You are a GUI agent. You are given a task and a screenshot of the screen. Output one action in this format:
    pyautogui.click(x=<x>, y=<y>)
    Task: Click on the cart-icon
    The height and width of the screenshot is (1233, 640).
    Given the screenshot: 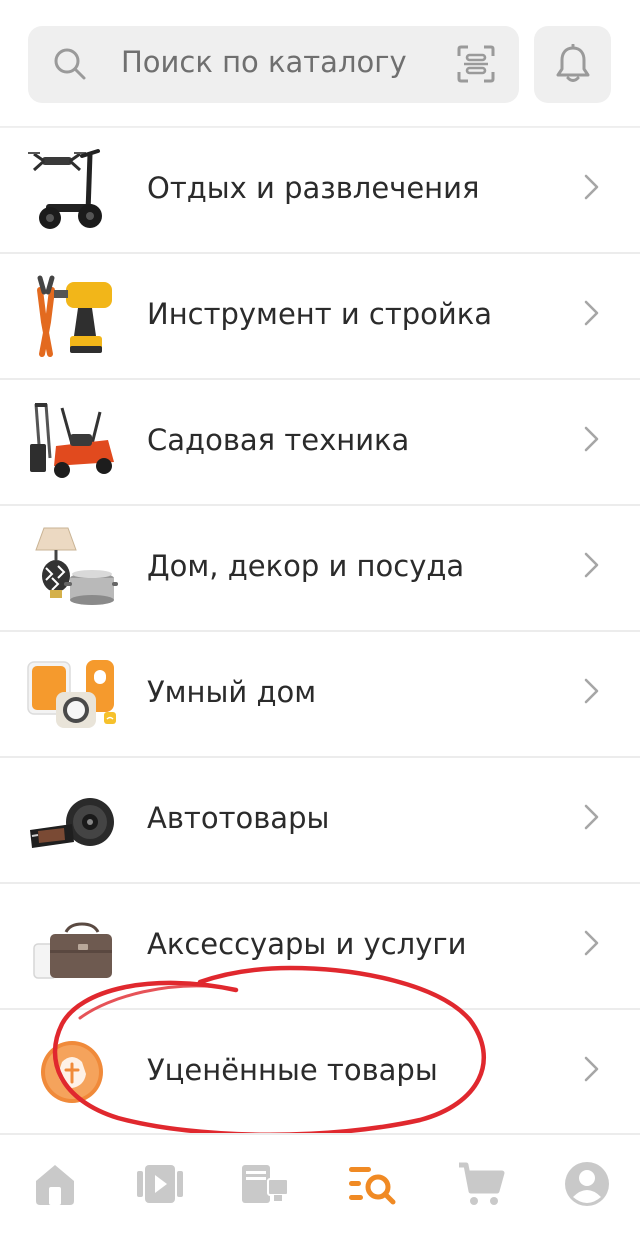 What is the action you would take?
    pyautogui.click(x=482, y=1184)
    